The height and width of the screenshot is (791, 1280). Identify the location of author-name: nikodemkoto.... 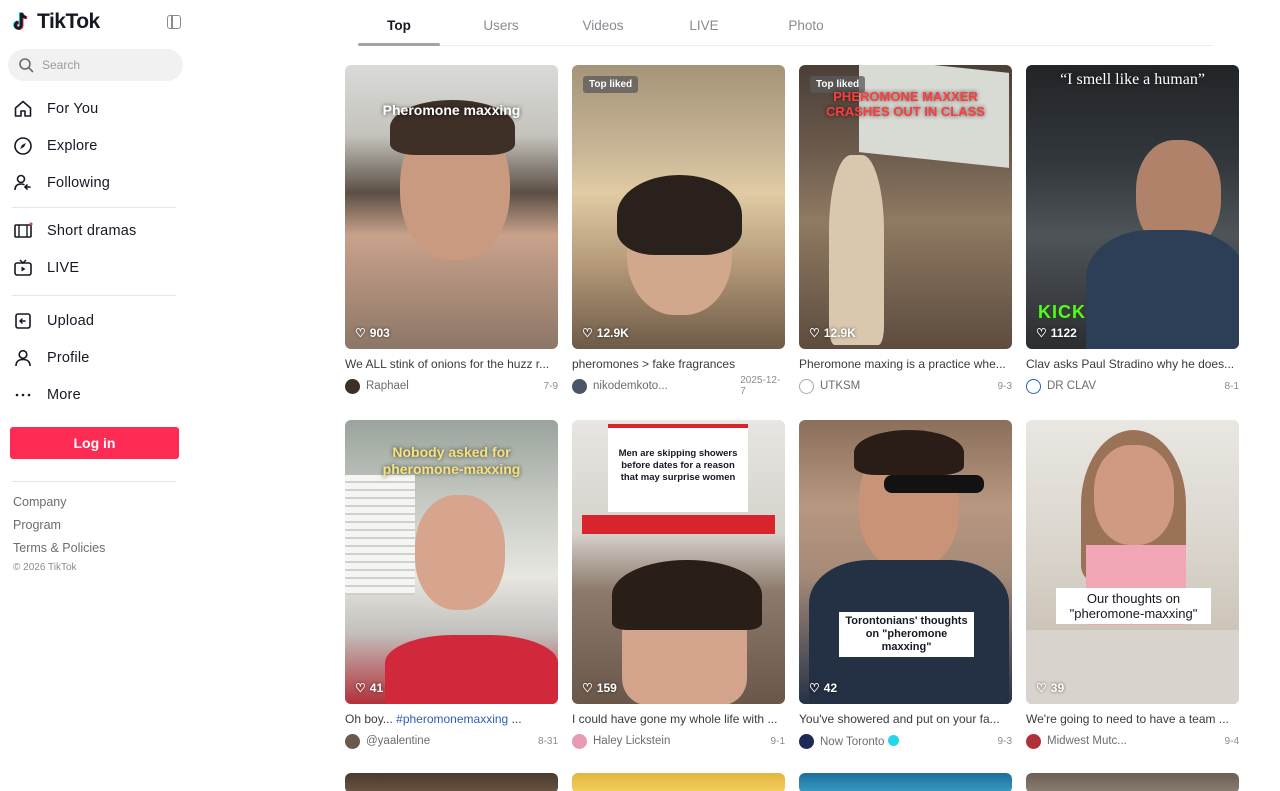
(666, 386).